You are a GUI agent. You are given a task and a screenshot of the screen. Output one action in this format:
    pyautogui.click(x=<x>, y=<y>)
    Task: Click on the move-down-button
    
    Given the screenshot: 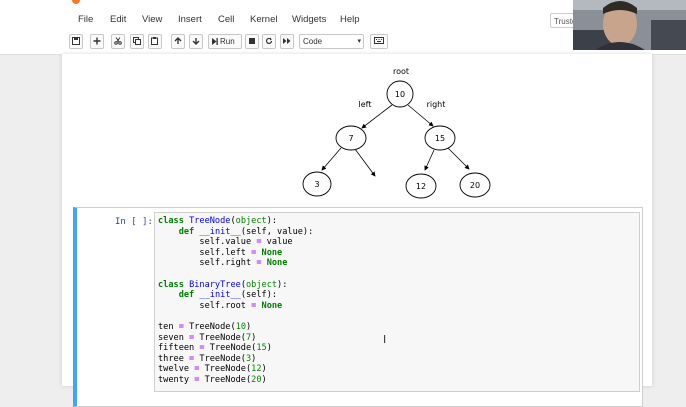 What is the action you would take?
    pyautogui.click(x=196, y=41)
    